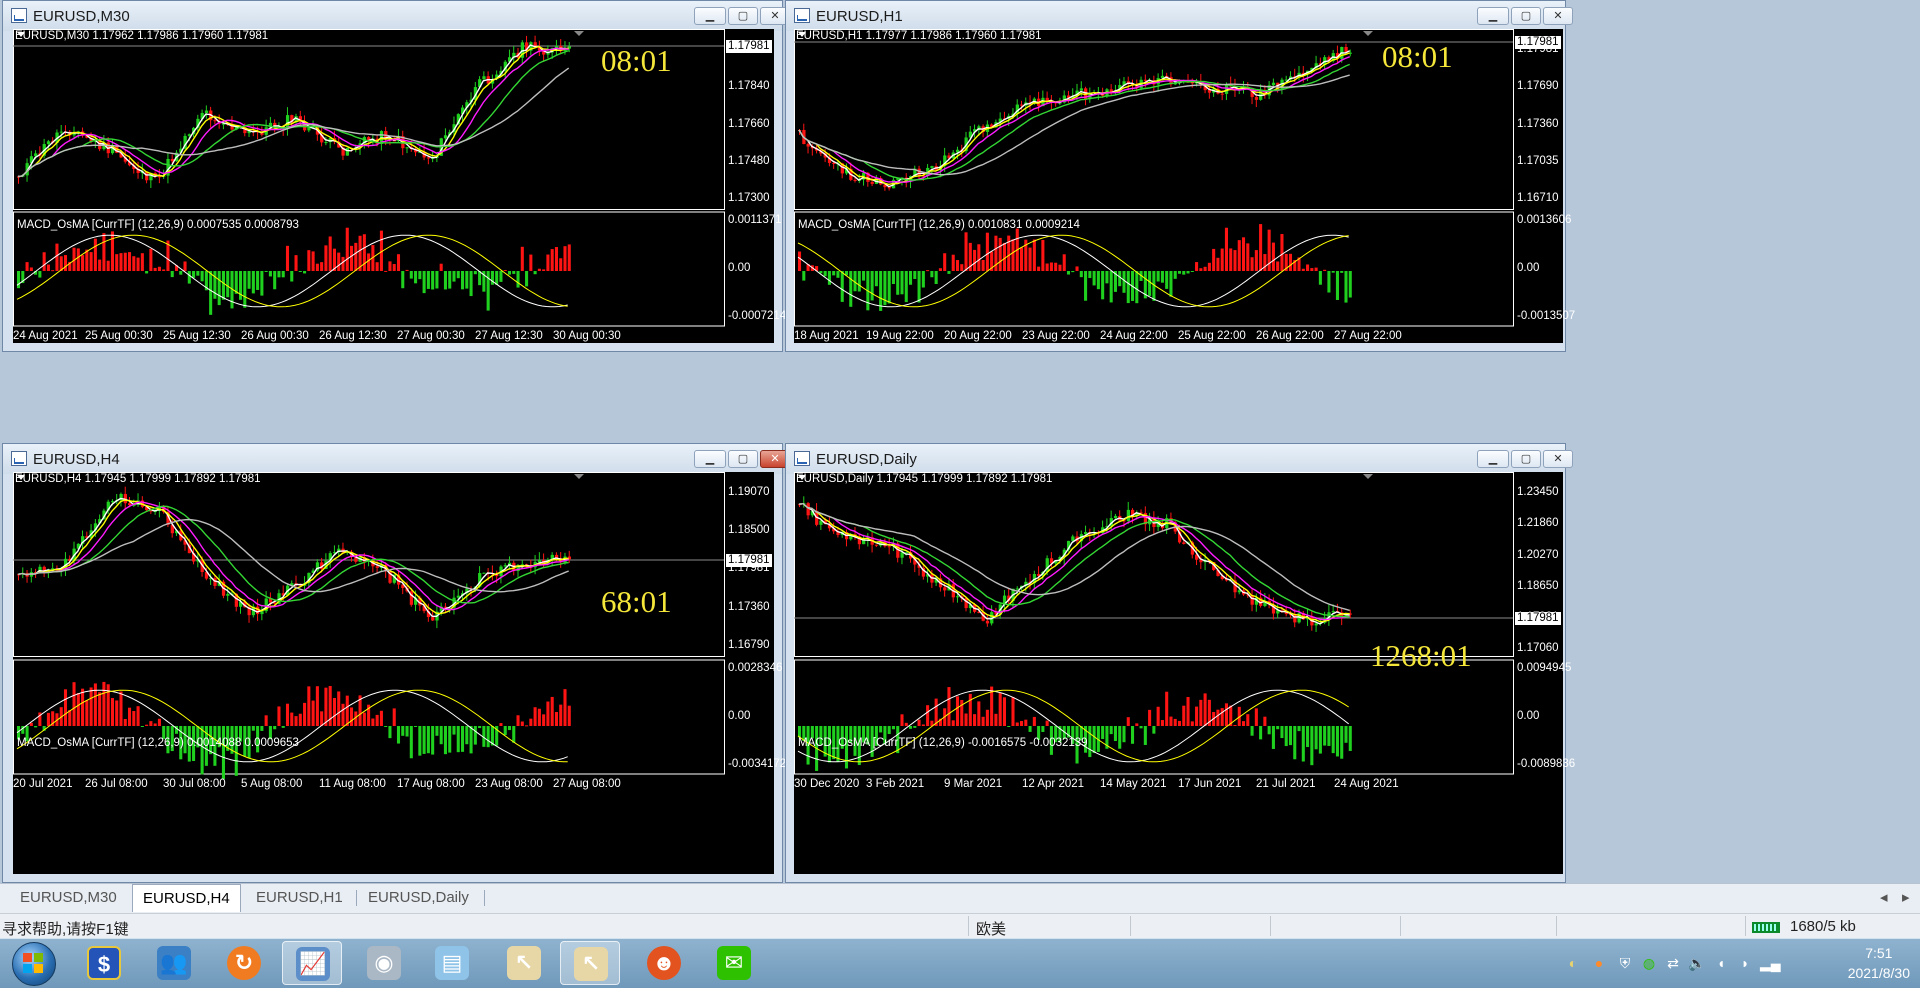 The image size is (1920, 988). I want to click on start-button, so click(33, 963).